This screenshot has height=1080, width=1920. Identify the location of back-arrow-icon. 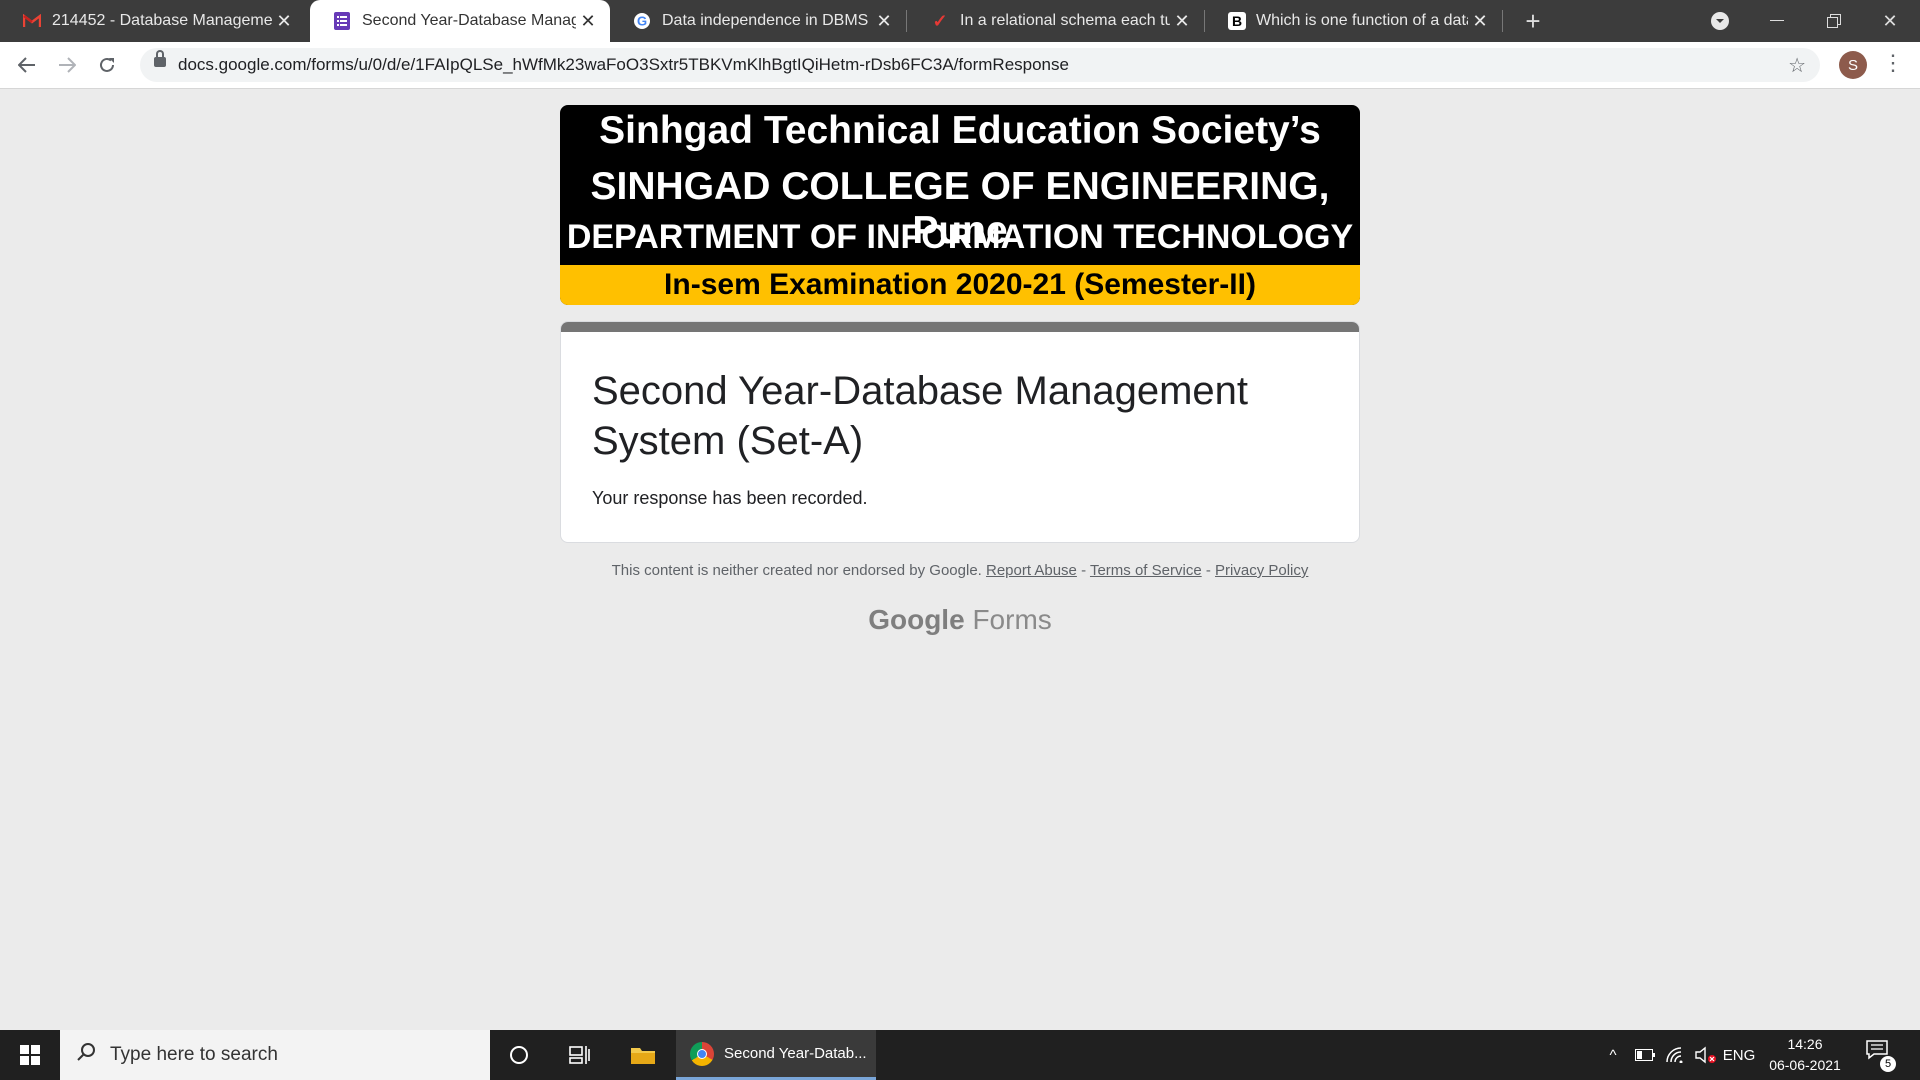
(27, 65).